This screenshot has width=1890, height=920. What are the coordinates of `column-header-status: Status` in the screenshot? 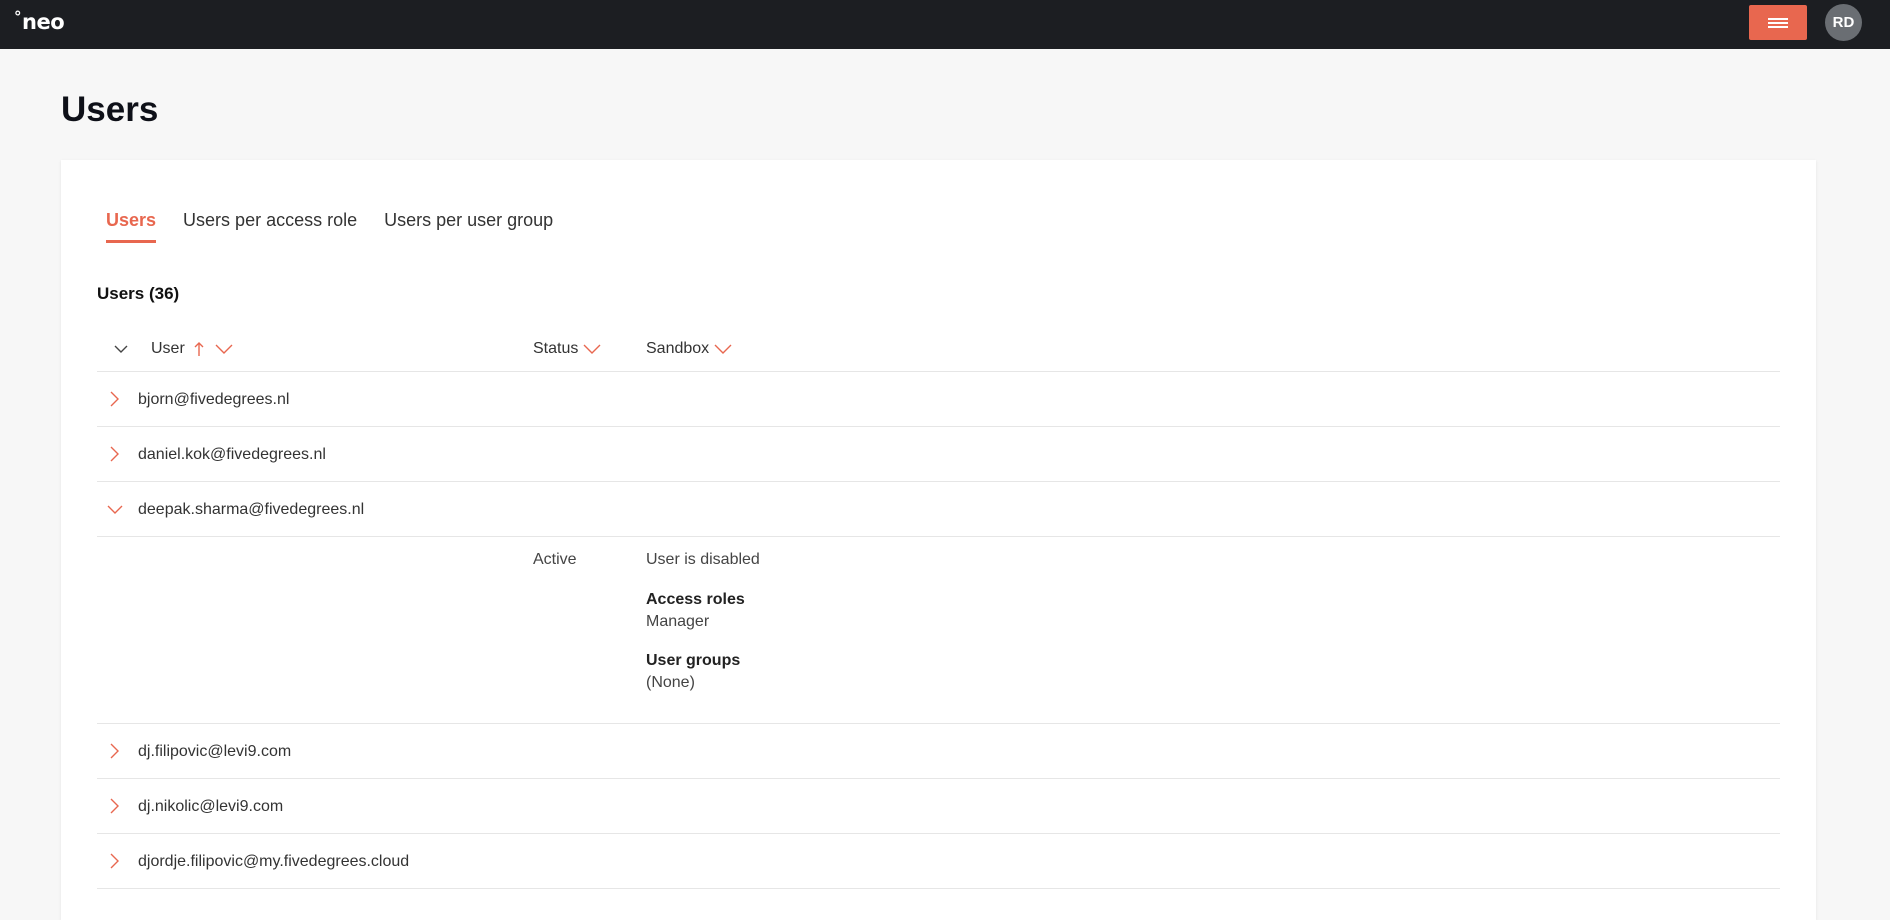 It's located at (567, 349).